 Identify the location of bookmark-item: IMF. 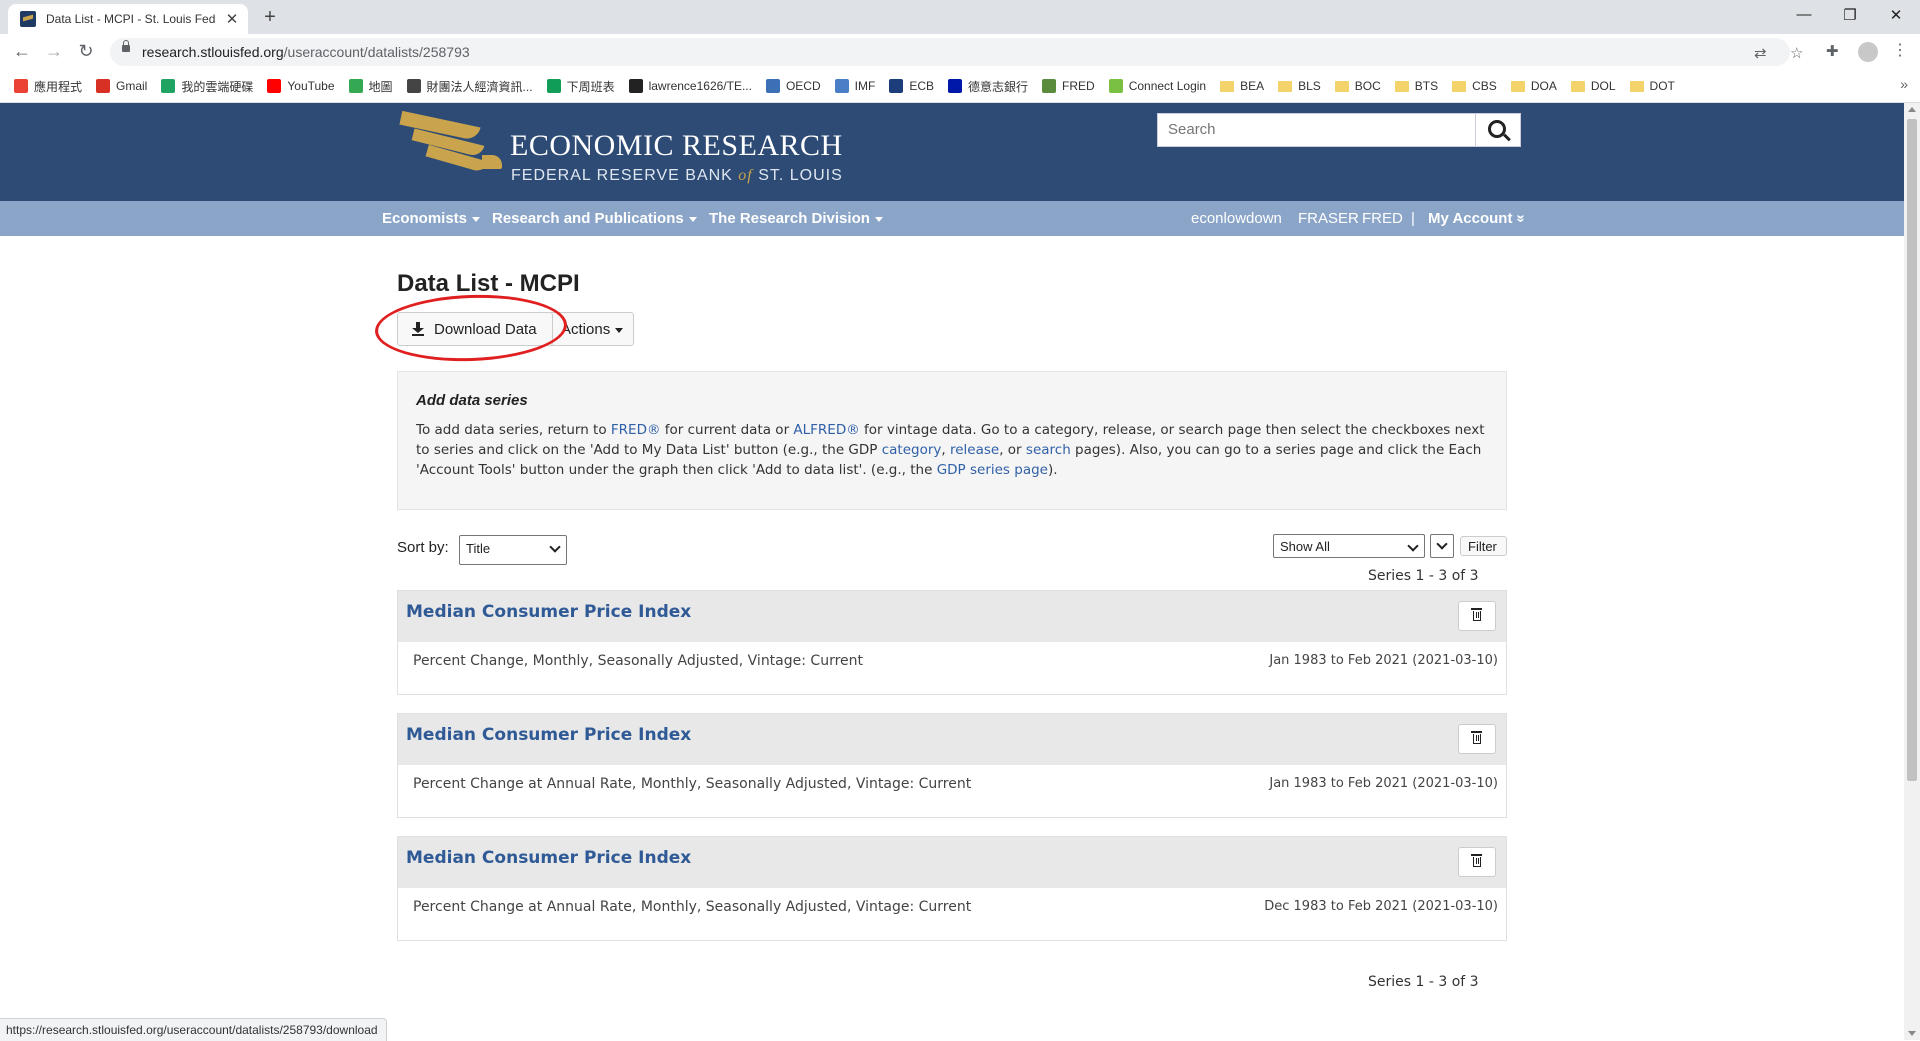
(854, 86).